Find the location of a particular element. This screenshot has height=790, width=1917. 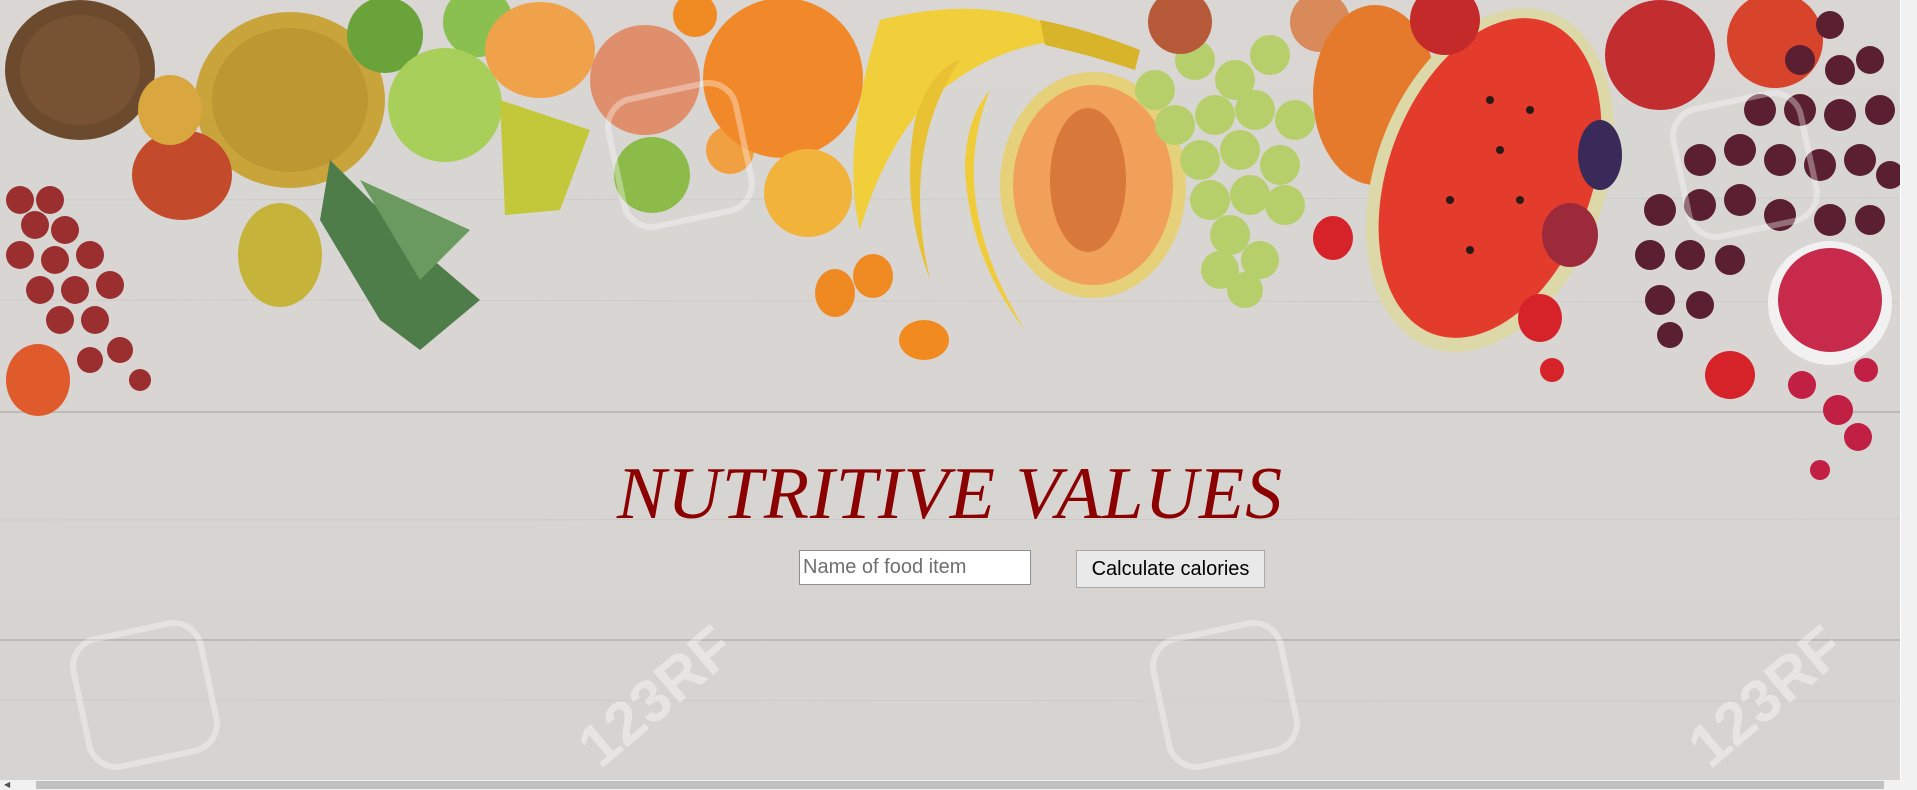

horizontal-scrollbar: ◀ is located at coordinates (950, 785).